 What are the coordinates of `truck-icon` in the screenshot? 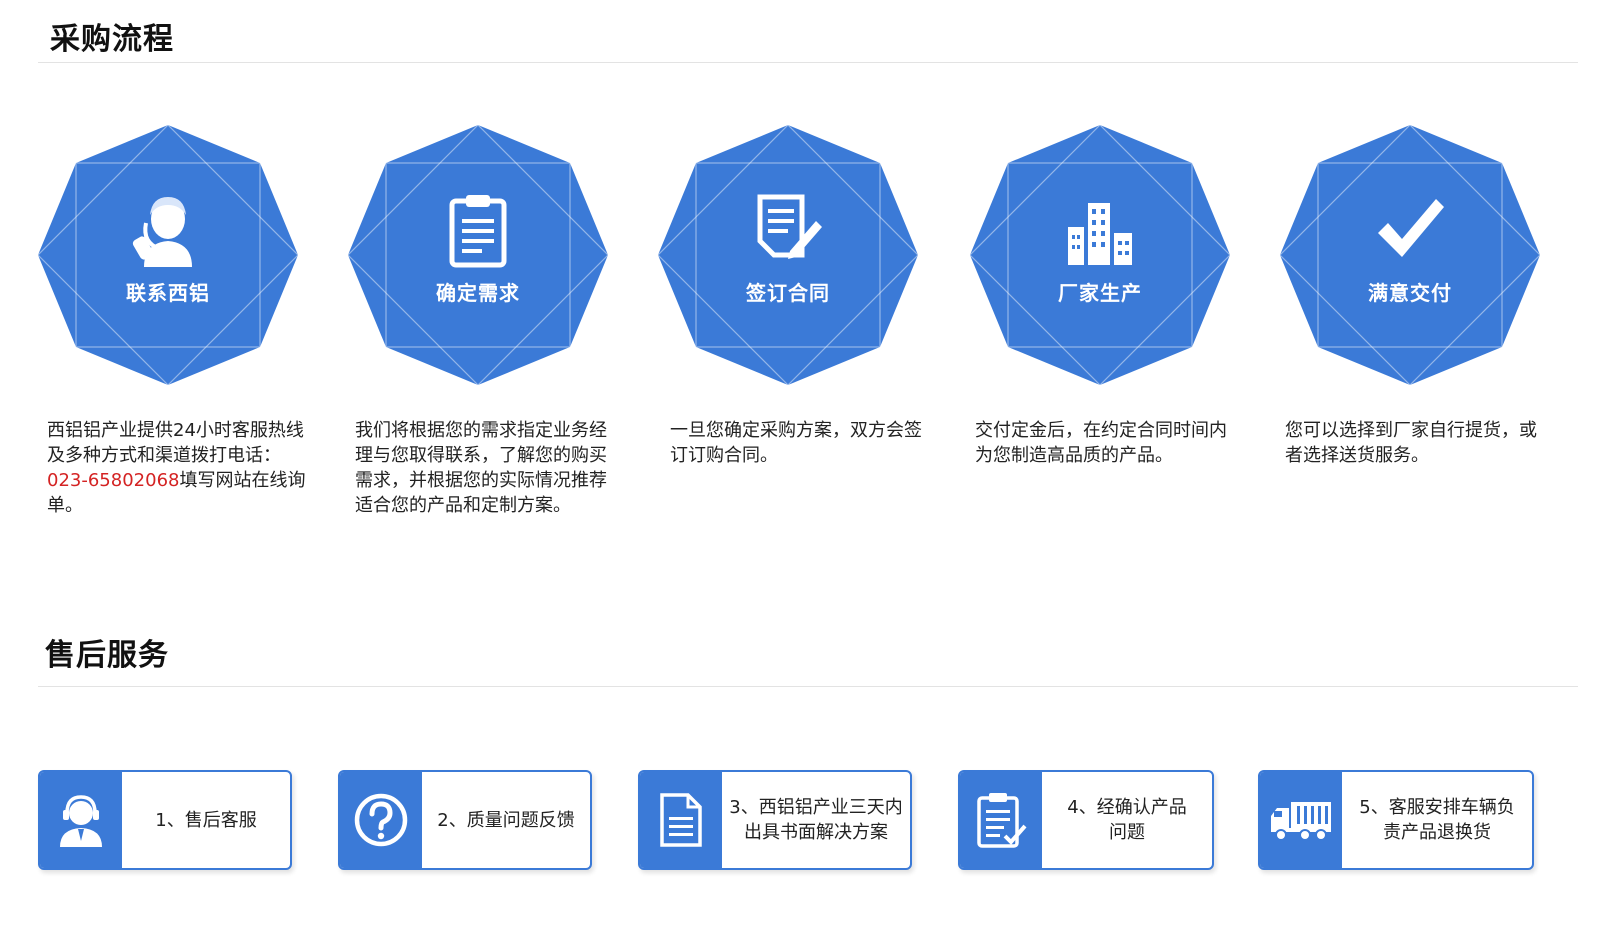 It's located at (1301, 821).